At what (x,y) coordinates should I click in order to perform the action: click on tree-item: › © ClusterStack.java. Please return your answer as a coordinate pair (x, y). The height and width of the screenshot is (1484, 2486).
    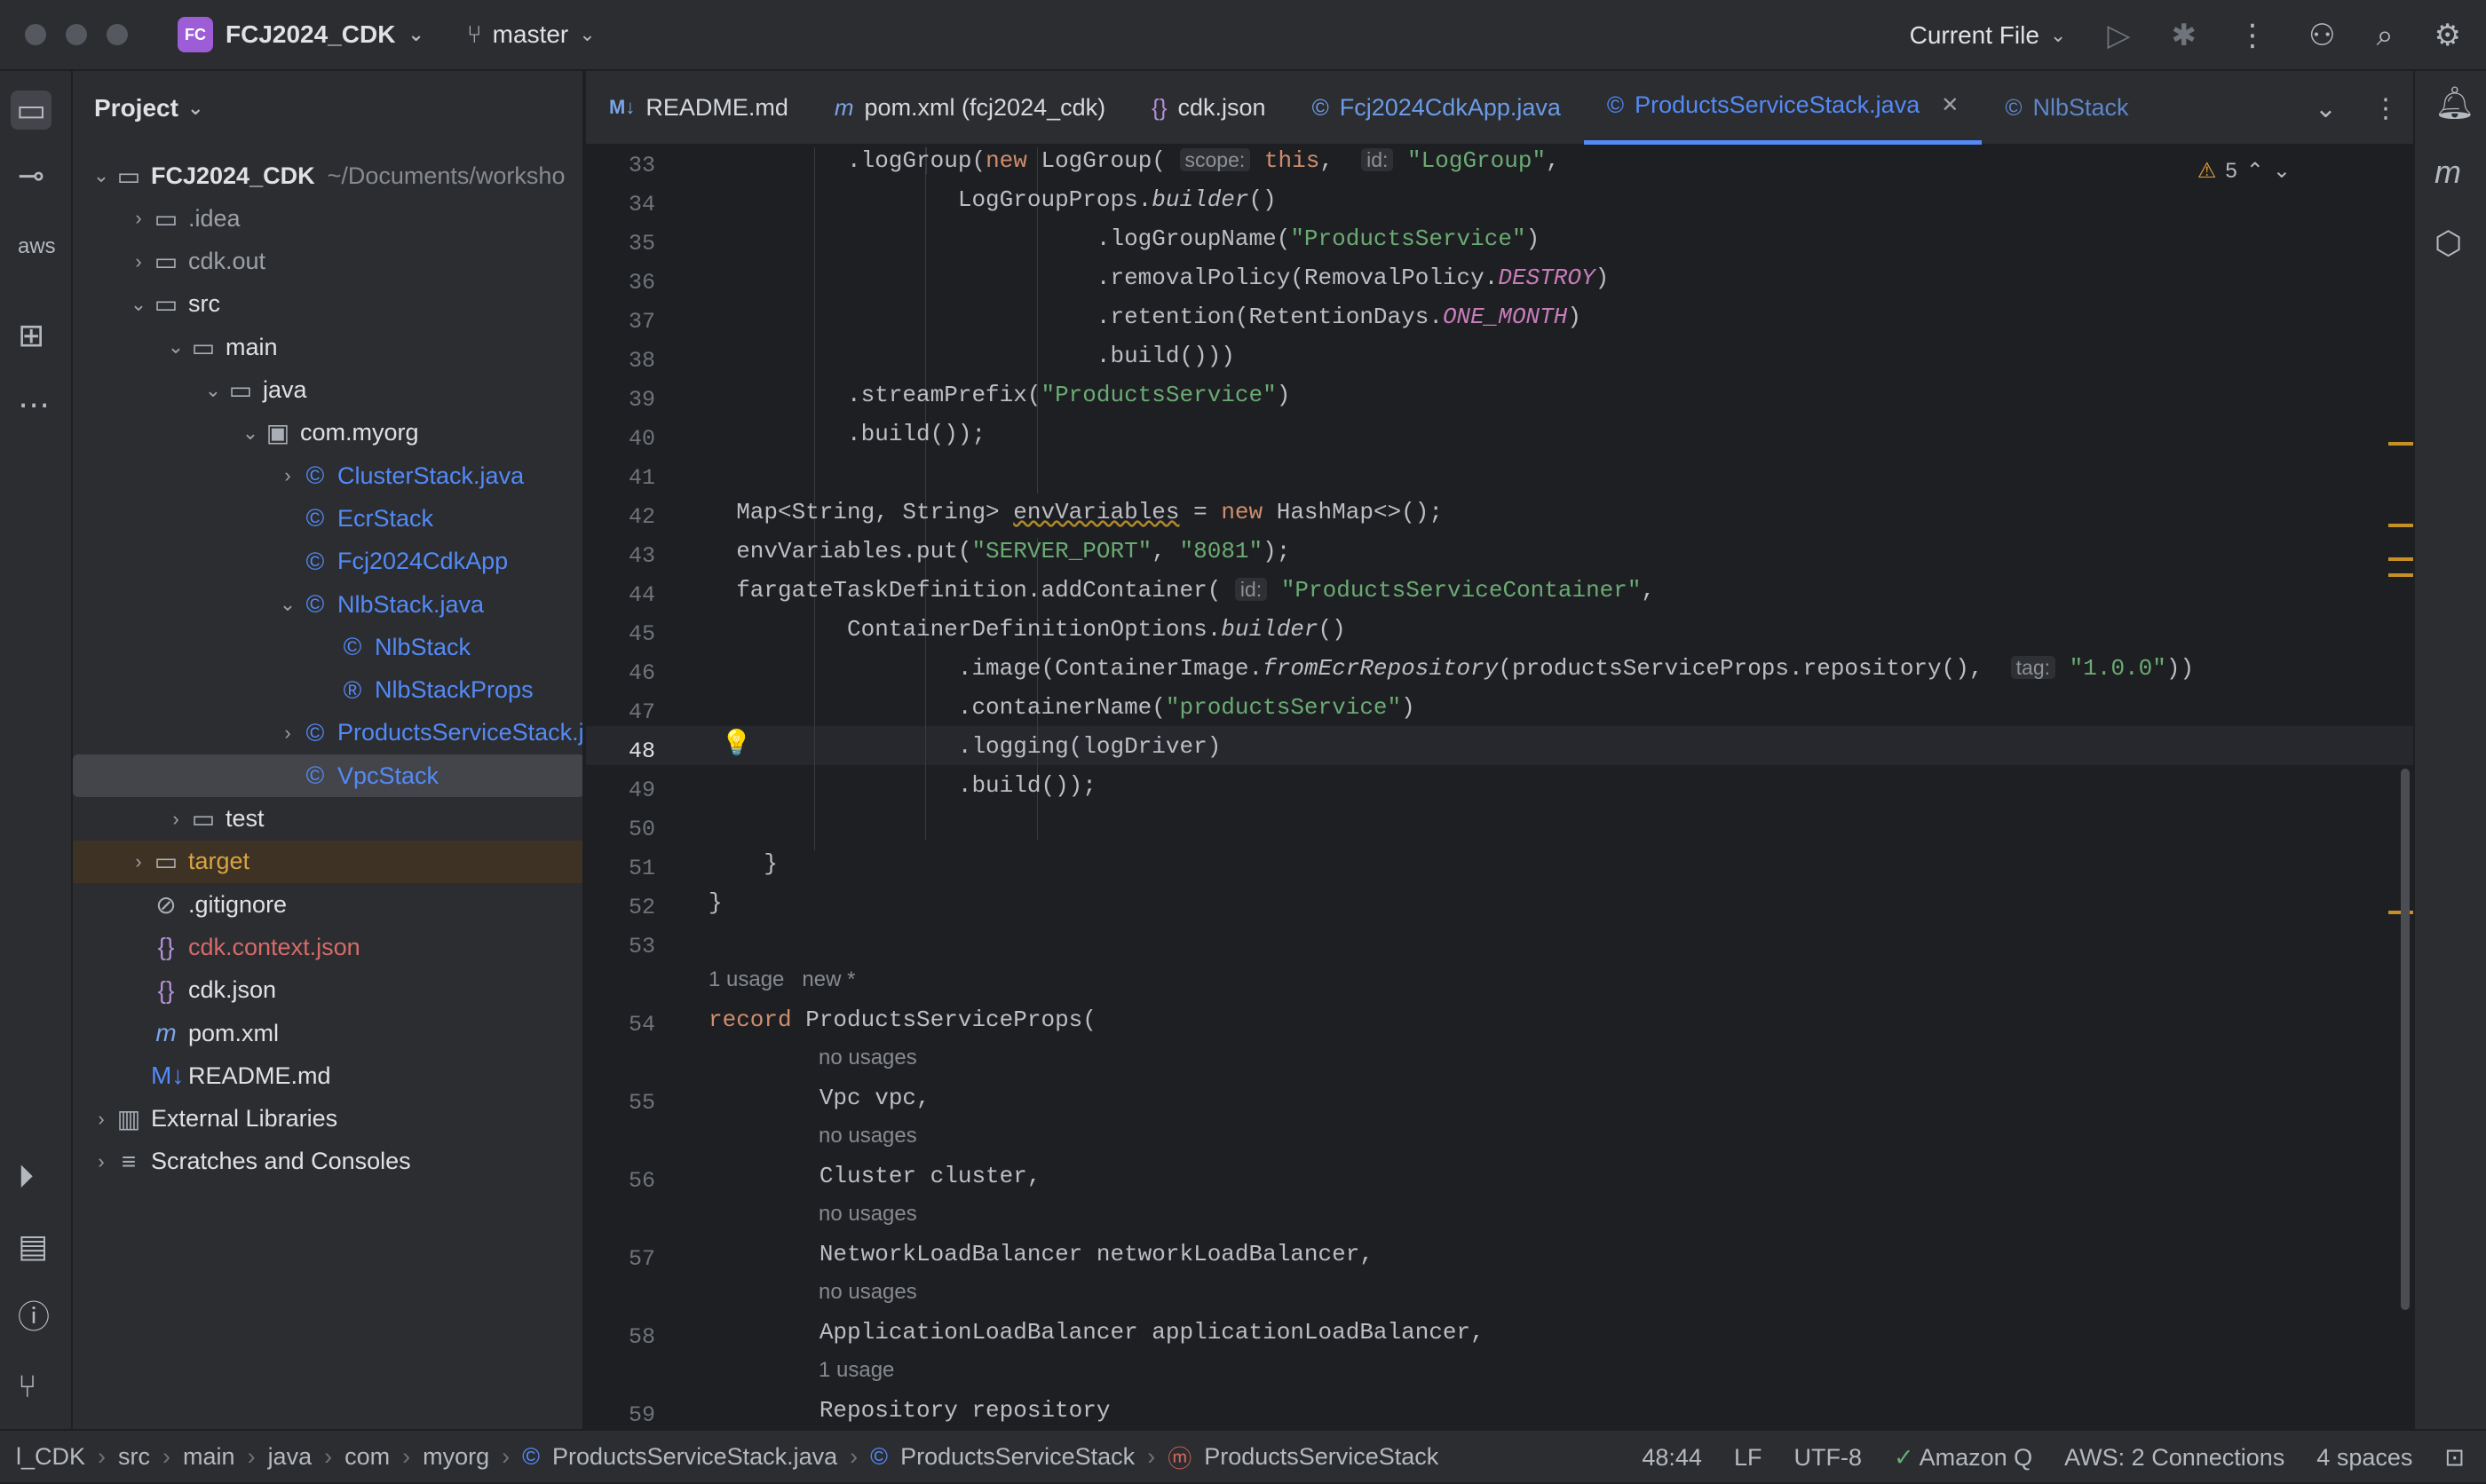
    Looking at the image, I should click on (327, 476).